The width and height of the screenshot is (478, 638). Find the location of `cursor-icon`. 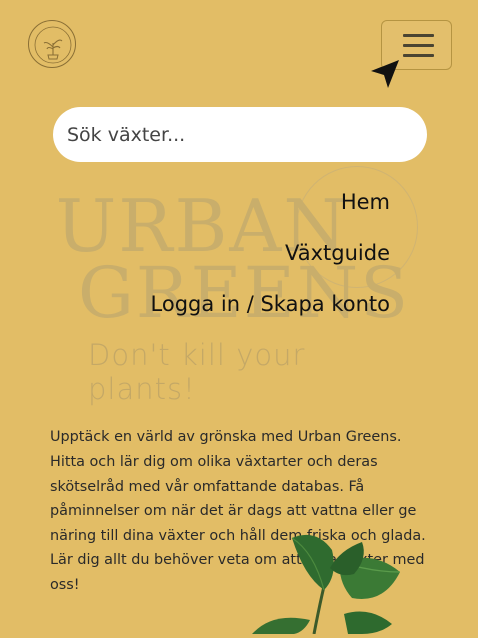

cursor-icon is located at coordinates (385, 77).